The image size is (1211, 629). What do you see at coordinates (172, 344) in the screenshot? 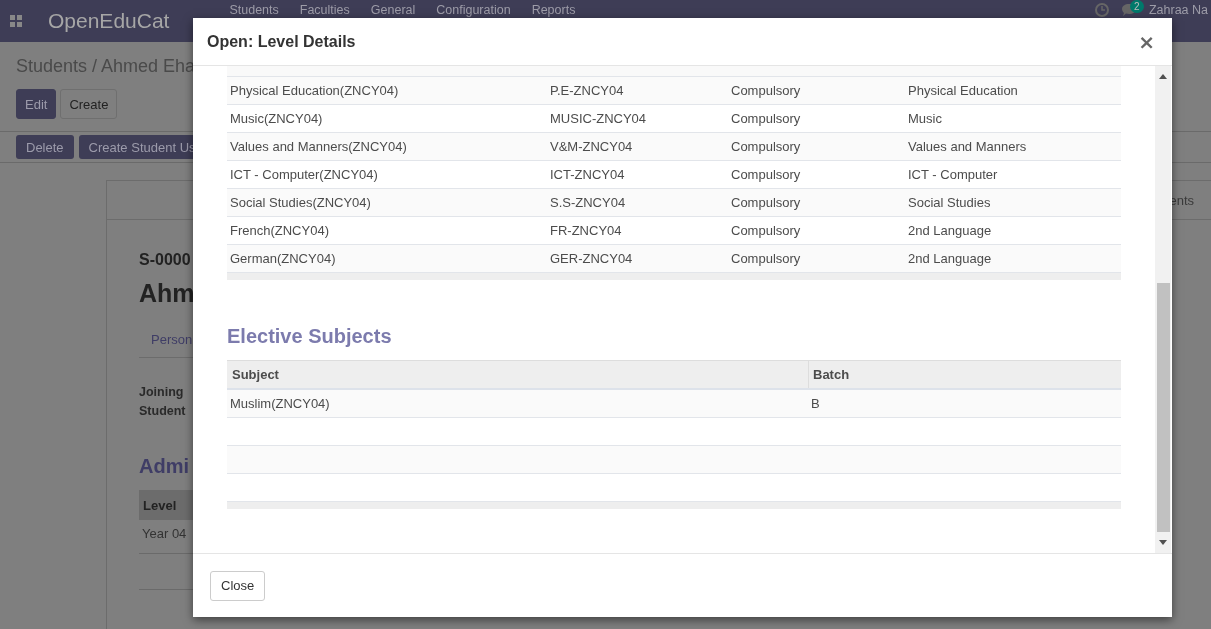
I see `notebook-tab: Person` at bounding box center [172, 344].